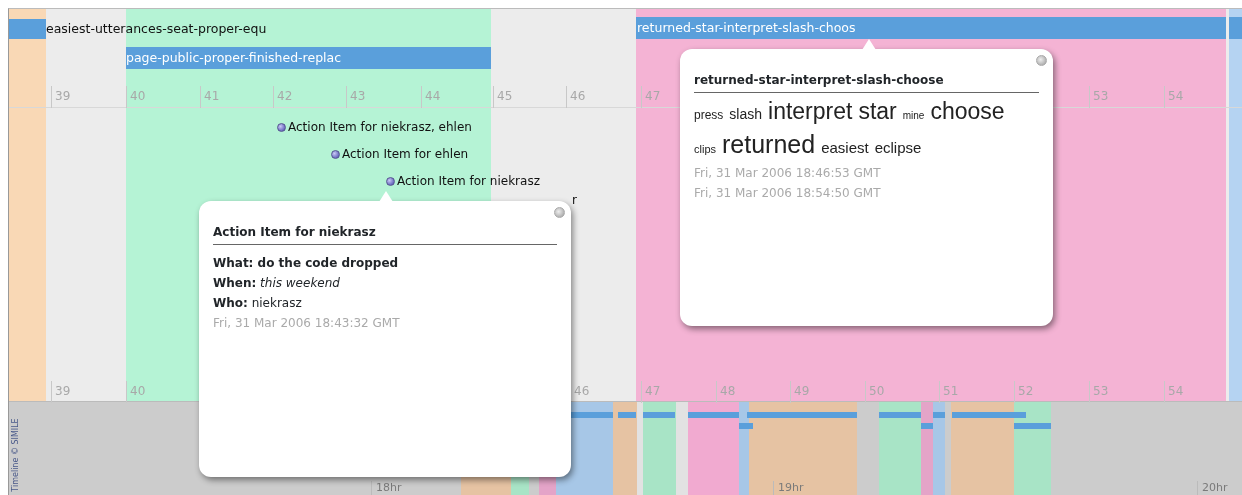  I want to click on cloud-word: slash, so click(746, 114).